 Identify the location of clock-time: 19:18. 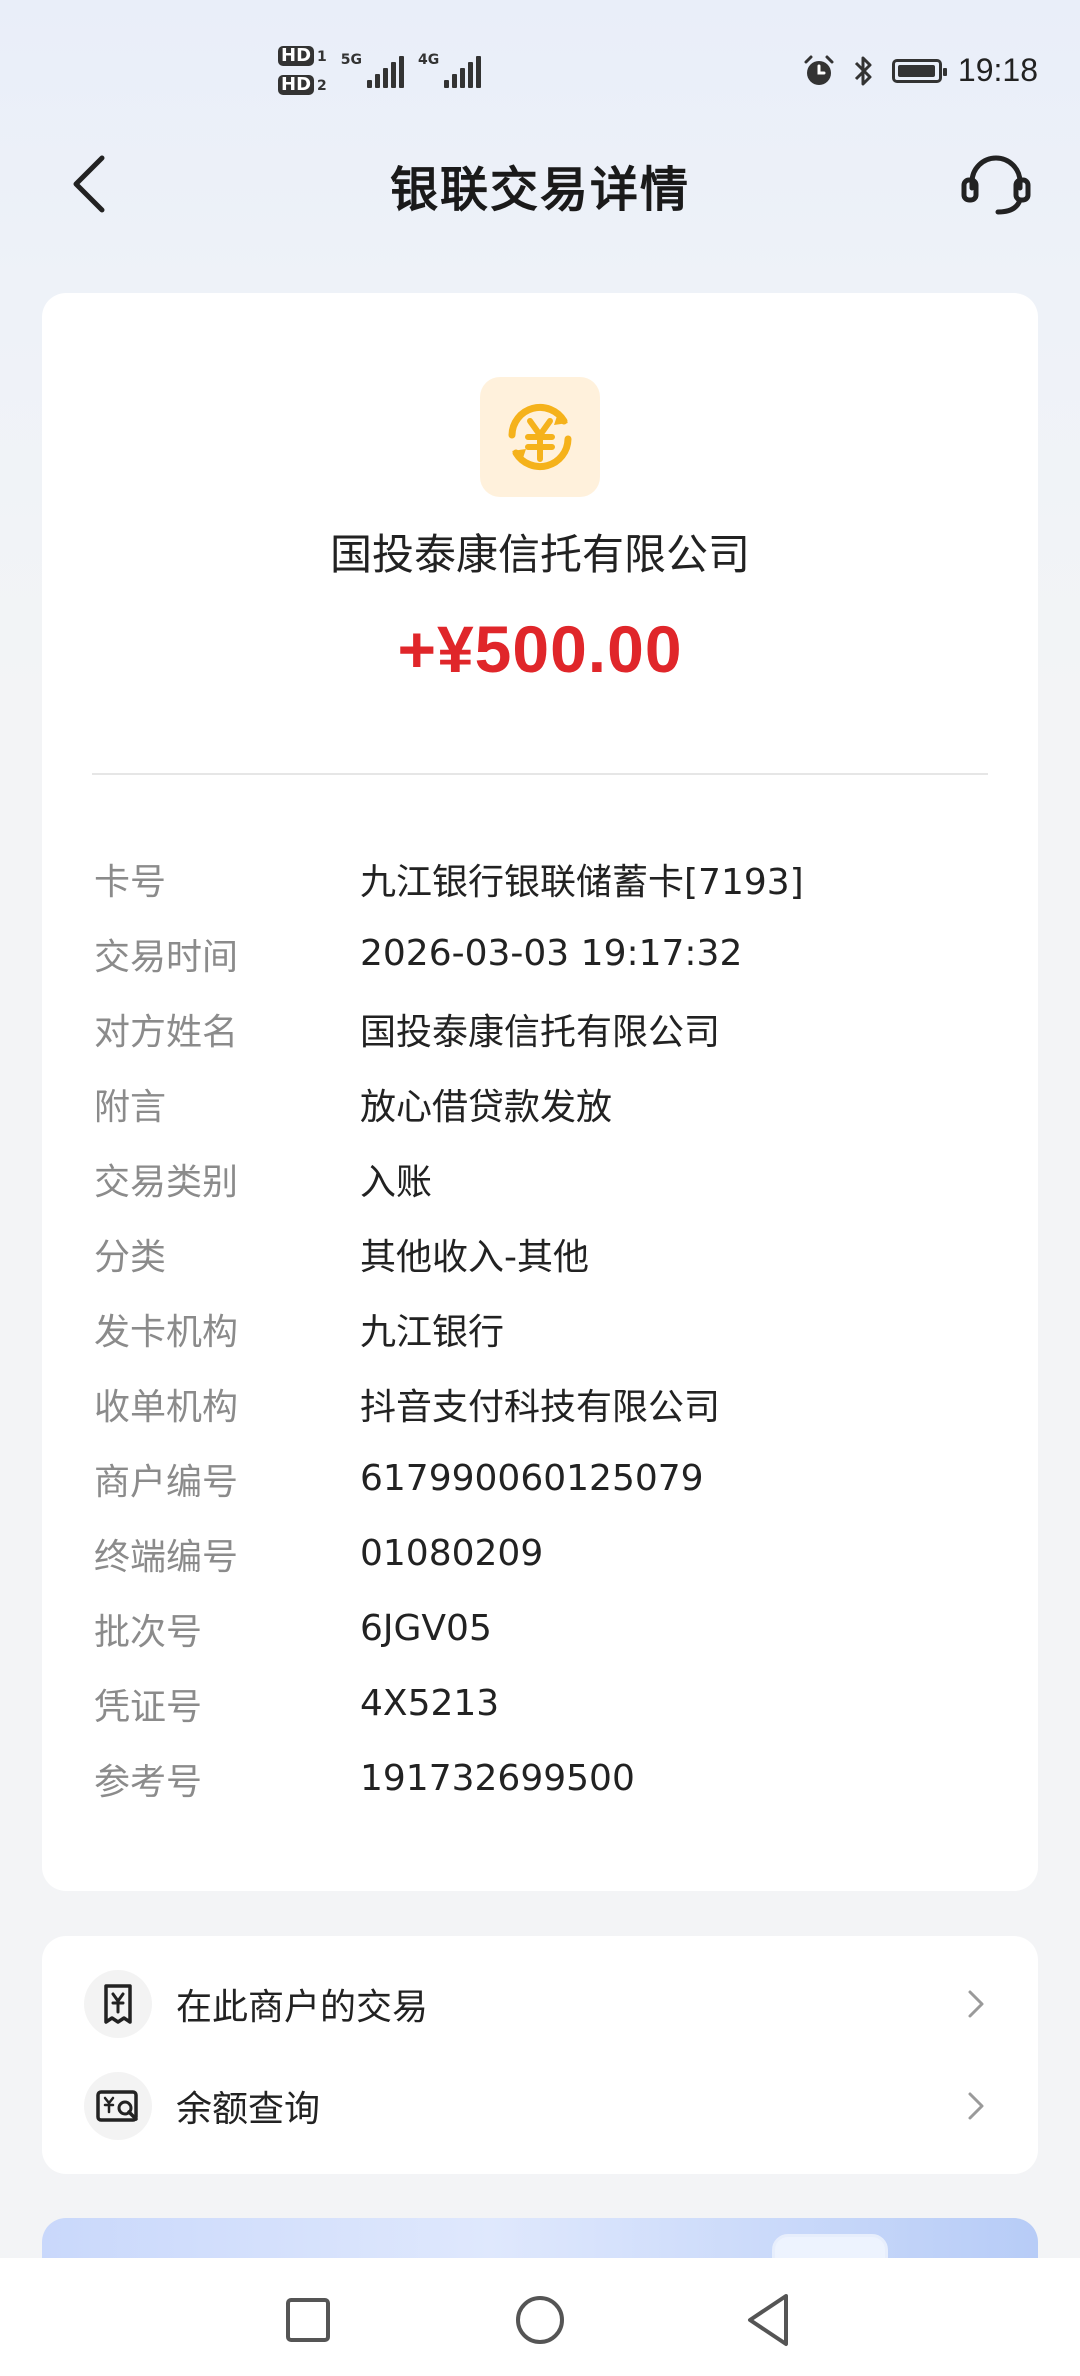
(997, 70).